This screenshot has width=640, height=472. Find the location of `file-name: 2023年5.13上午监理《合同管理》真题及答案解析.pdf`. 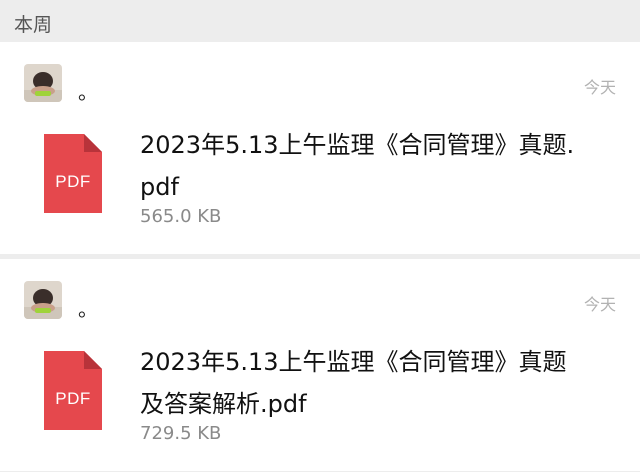

file-name: 2023年5.13上午监理《合同管理》真题及答案解析.pdf is located at coordinates (360, 383).